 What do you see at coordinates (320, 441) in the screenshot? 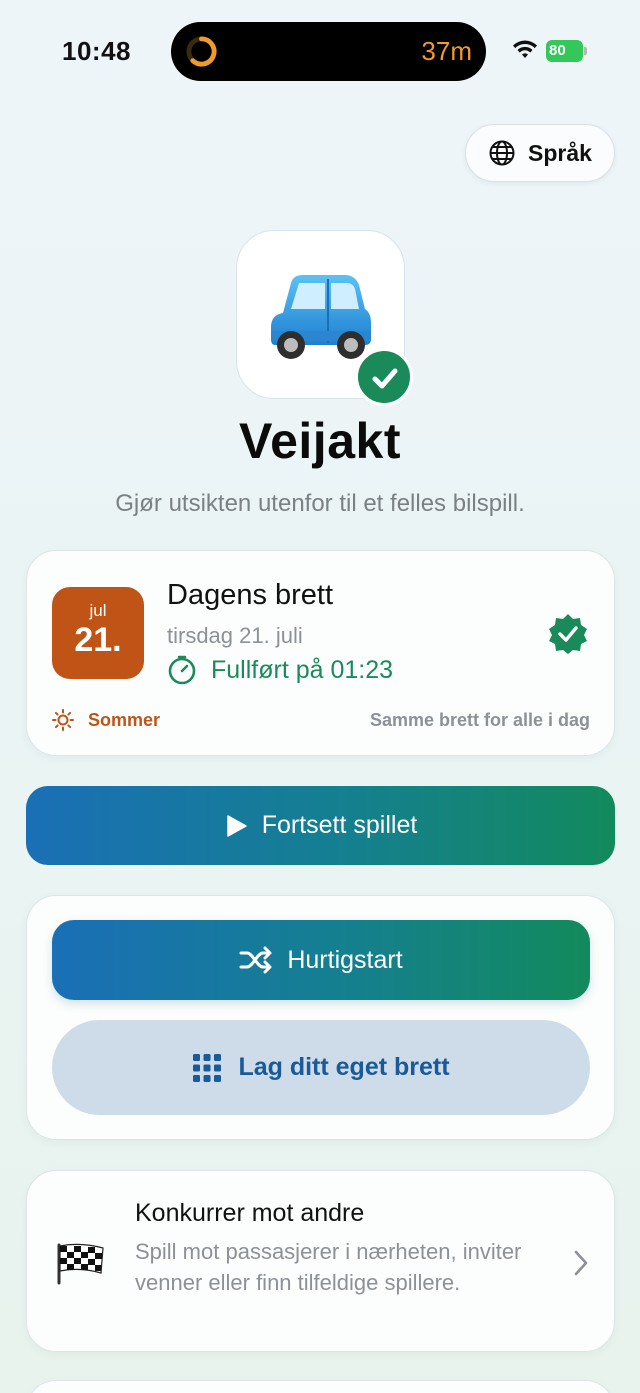
I see `app-title: Veijakt` at bounding box center [320, 441].